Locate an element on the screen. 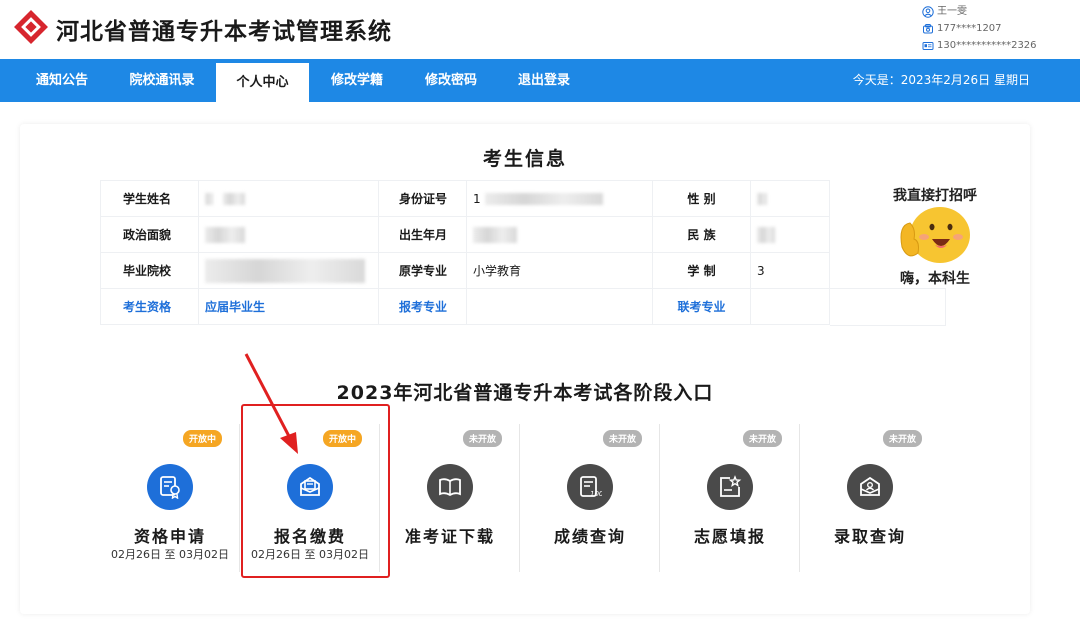  value-birth is located at coordinates (559, 234).